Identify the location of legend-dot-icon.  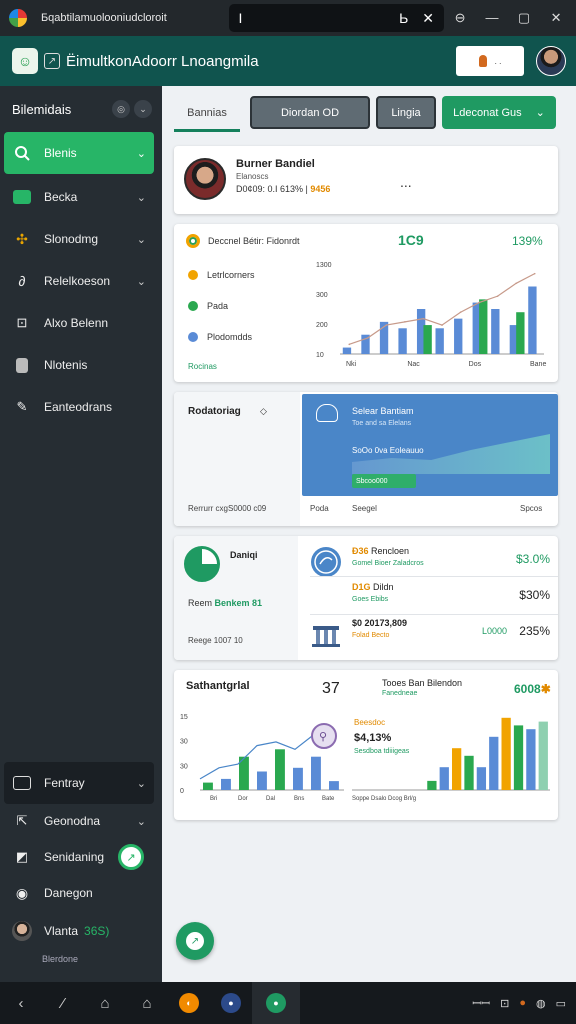
(193, 337).